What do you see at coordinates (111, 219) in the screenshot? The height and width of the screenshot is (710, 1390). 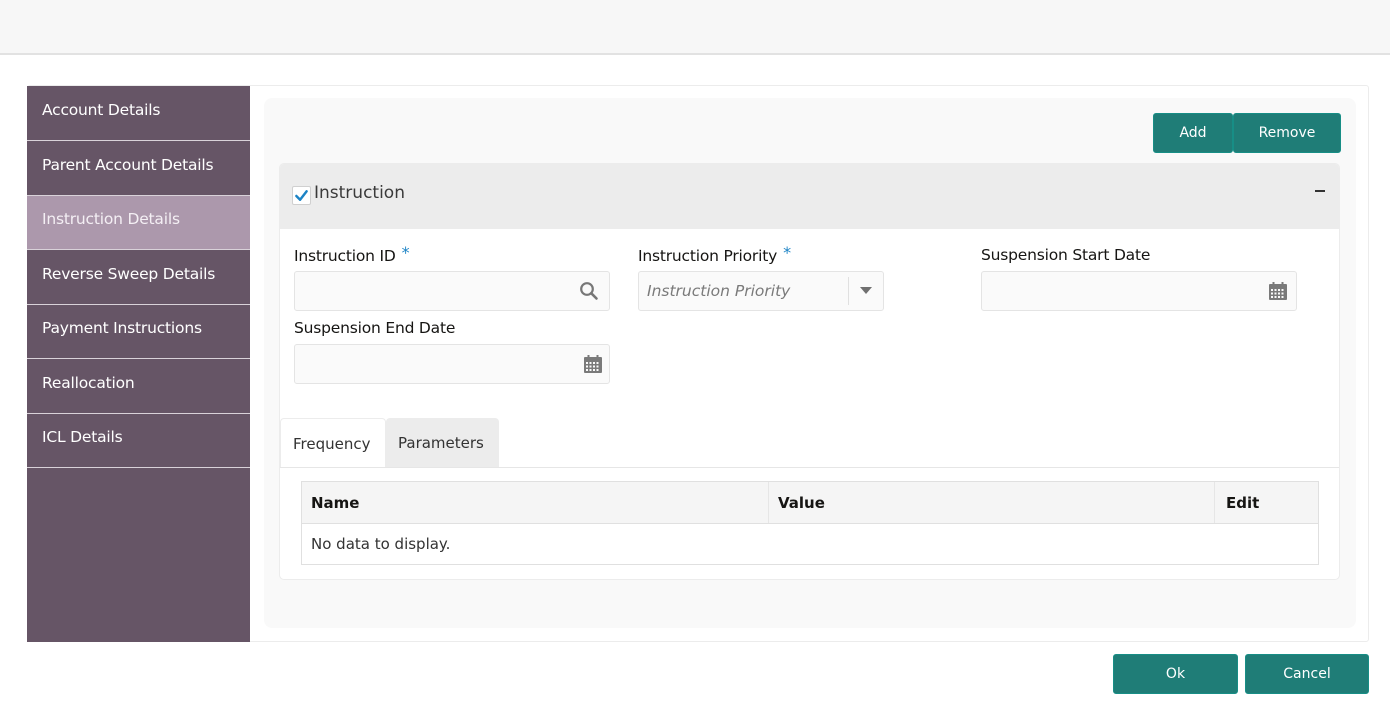 I see `sidebar-item-label: Instruction Details` at bounding box center [111, 219].